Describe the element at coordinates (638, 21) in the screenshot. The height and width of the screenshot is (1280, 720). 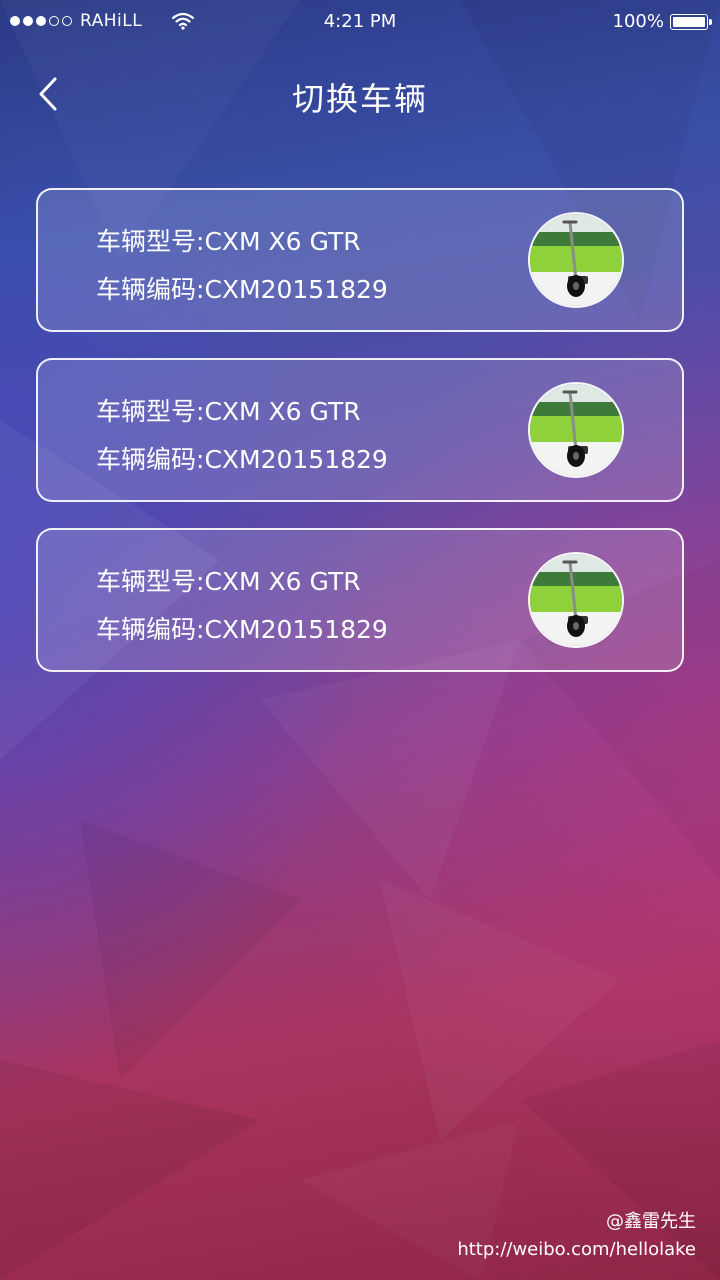
I see `battery-percentage: 100%` at that location.